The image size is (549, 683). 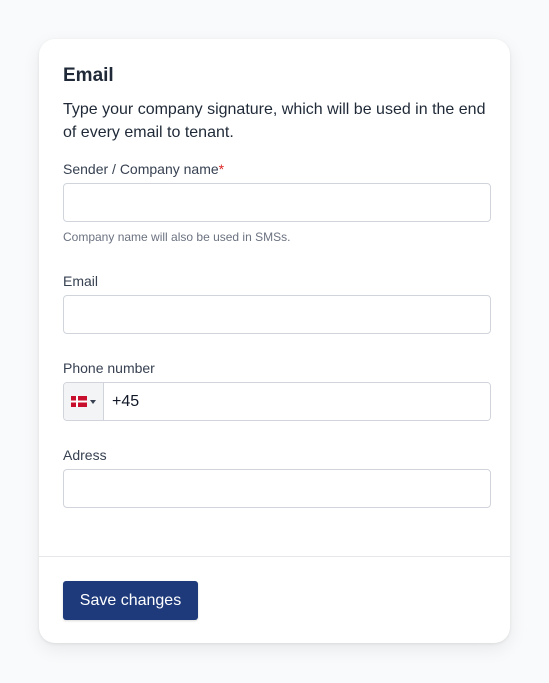 I want to click on phone-input-group, so click(x=277, y=401).